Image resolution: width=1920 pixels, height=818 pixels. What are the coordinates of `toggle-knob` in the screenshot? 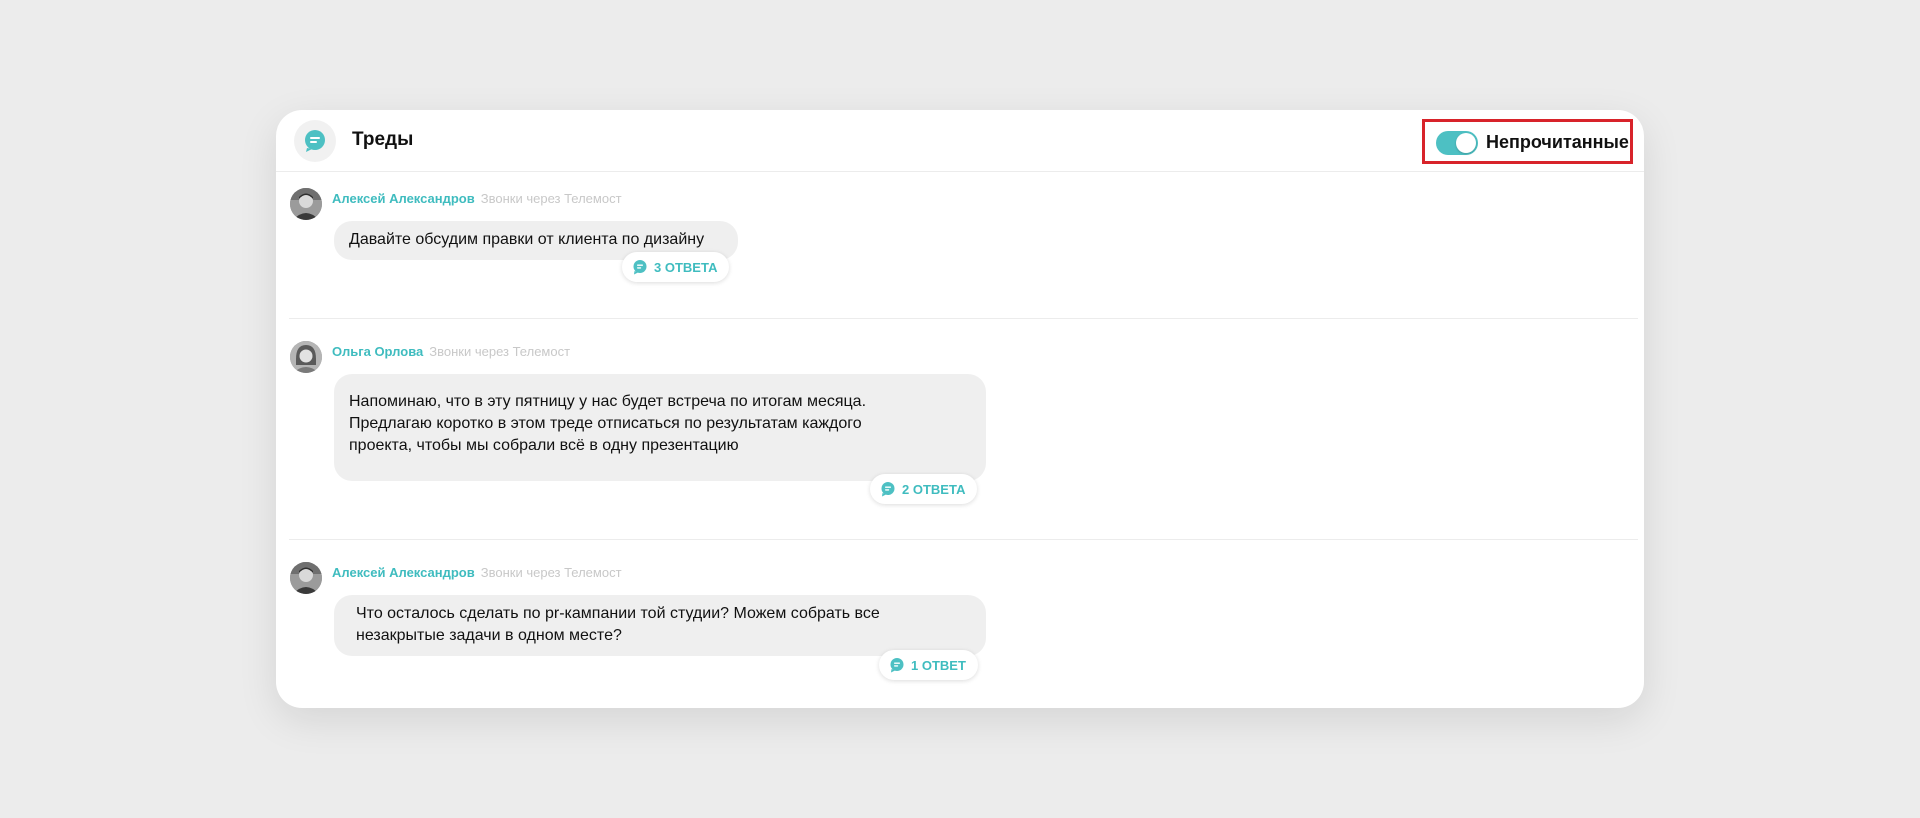 It's located at (1466, 143).